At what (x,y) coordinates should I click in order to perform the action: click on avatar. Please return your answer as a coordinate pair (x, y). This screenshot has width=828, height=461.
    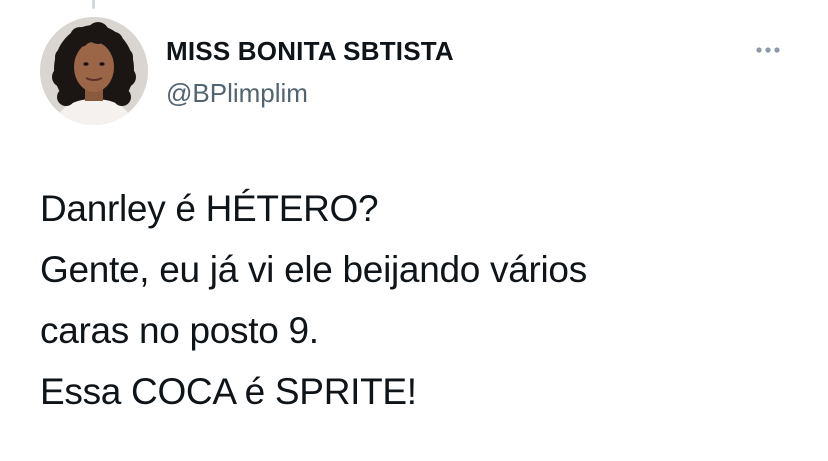
    Looking at the image, I should click on (94, 71).